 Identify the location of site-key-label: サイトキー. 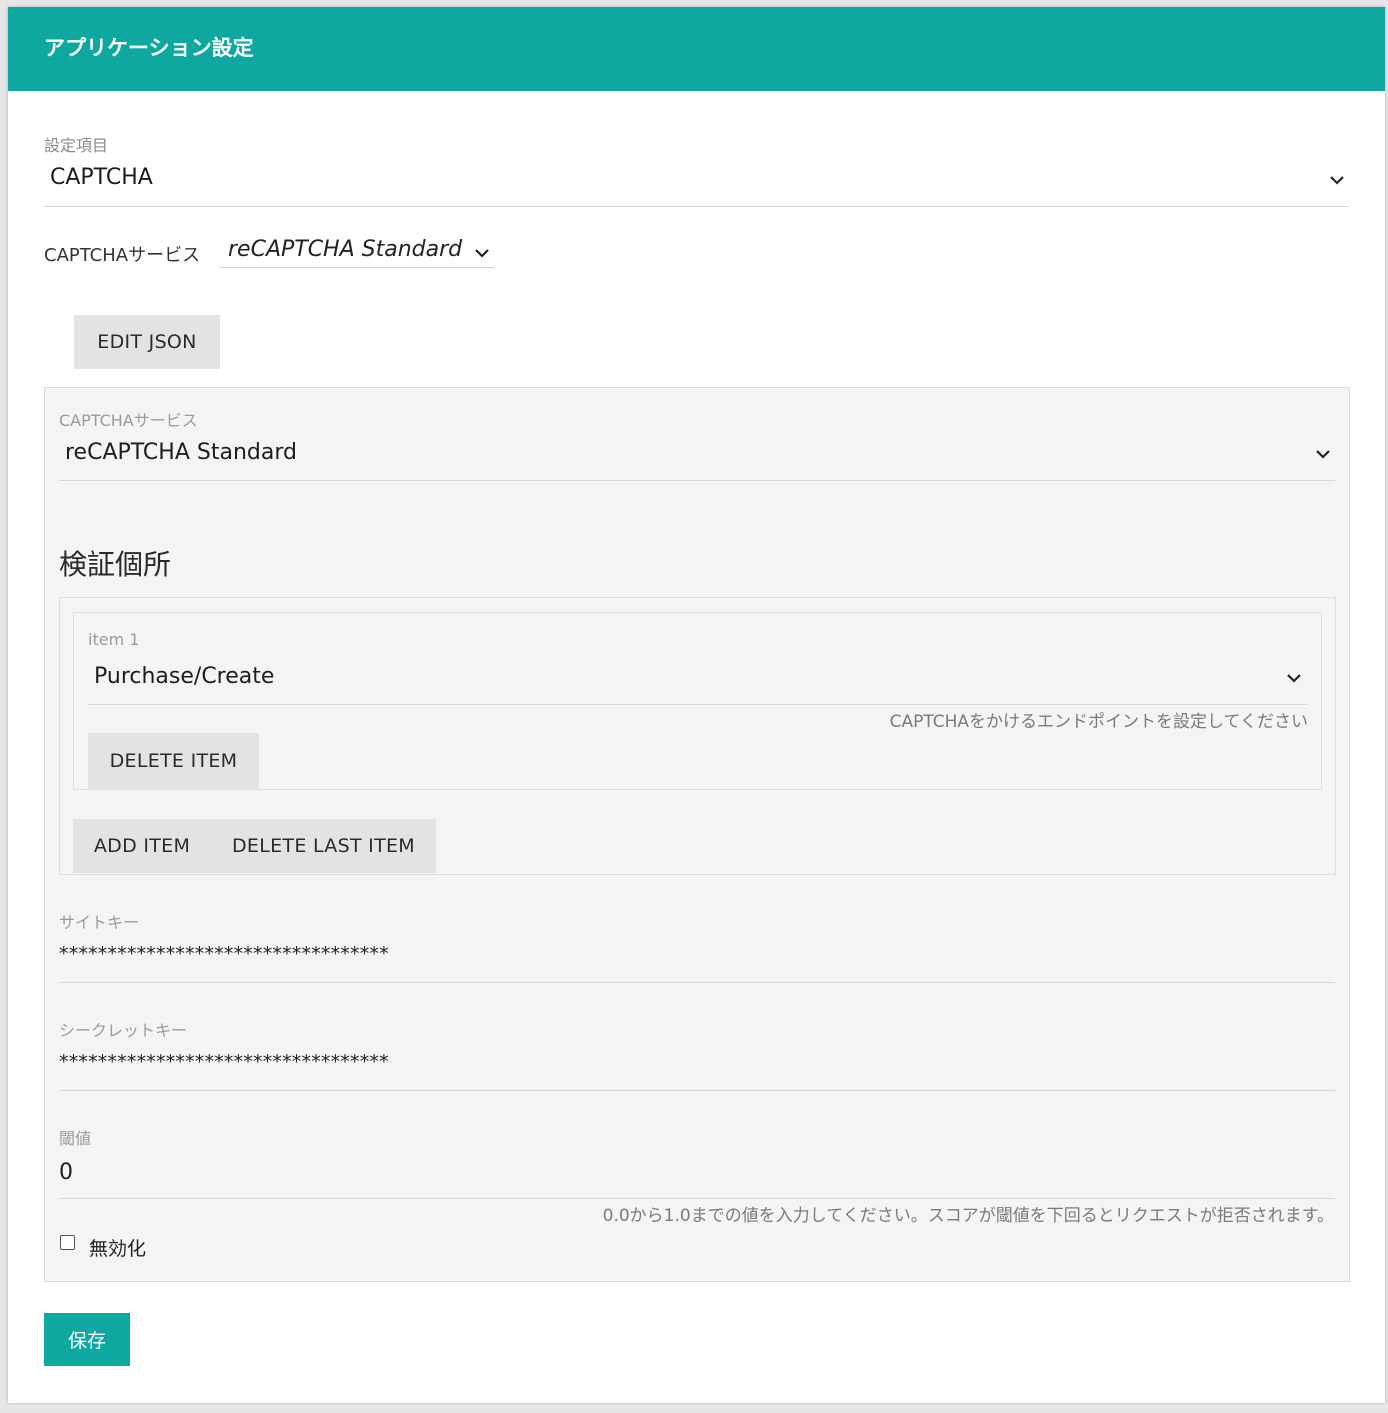
(99, 922).